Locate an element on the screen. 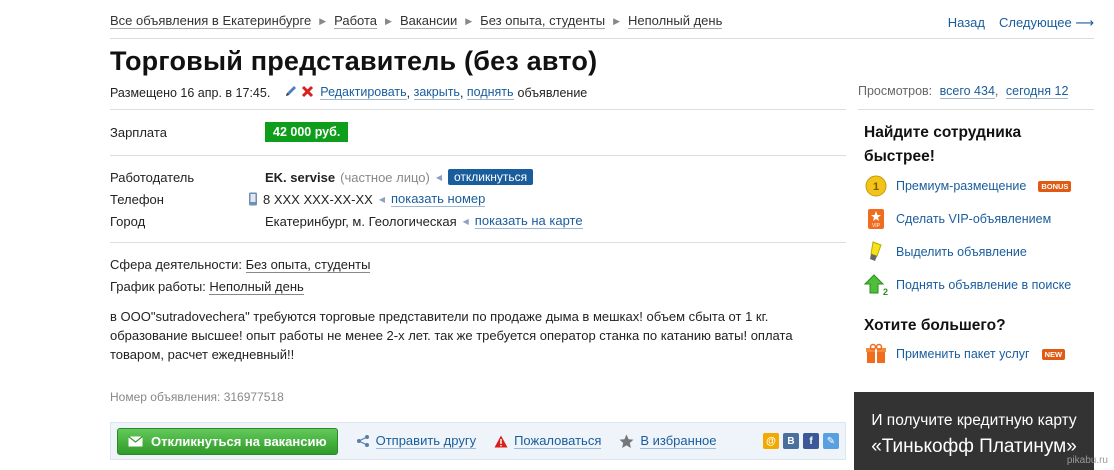  raise-in-search-link: Поднять объявление в поиске is located at coordinates (983, 285).